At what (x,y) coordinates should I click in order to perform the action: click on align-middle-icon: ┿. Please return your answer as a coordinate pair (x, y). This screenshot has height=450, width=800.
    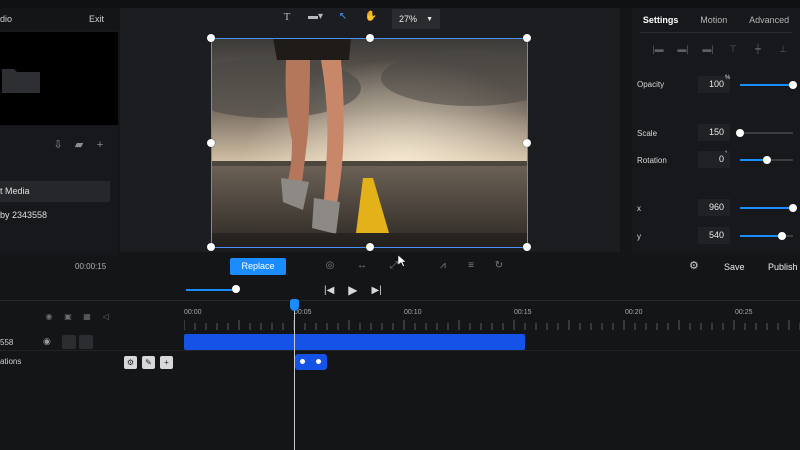
    Looking at the image, I should click on (758, 49).